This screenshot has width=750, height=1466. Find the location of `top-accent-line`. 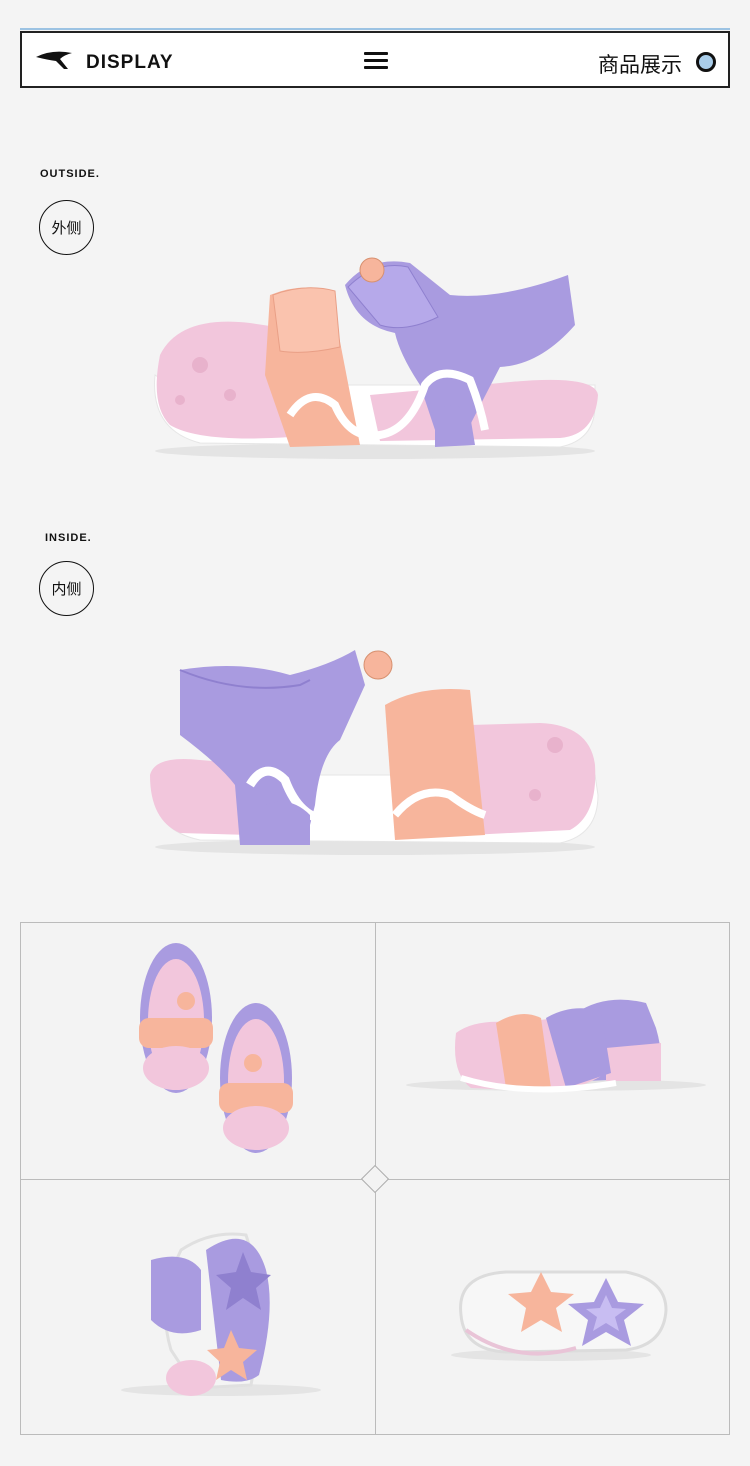

top-accent-line is located at coordinates (375, 29).